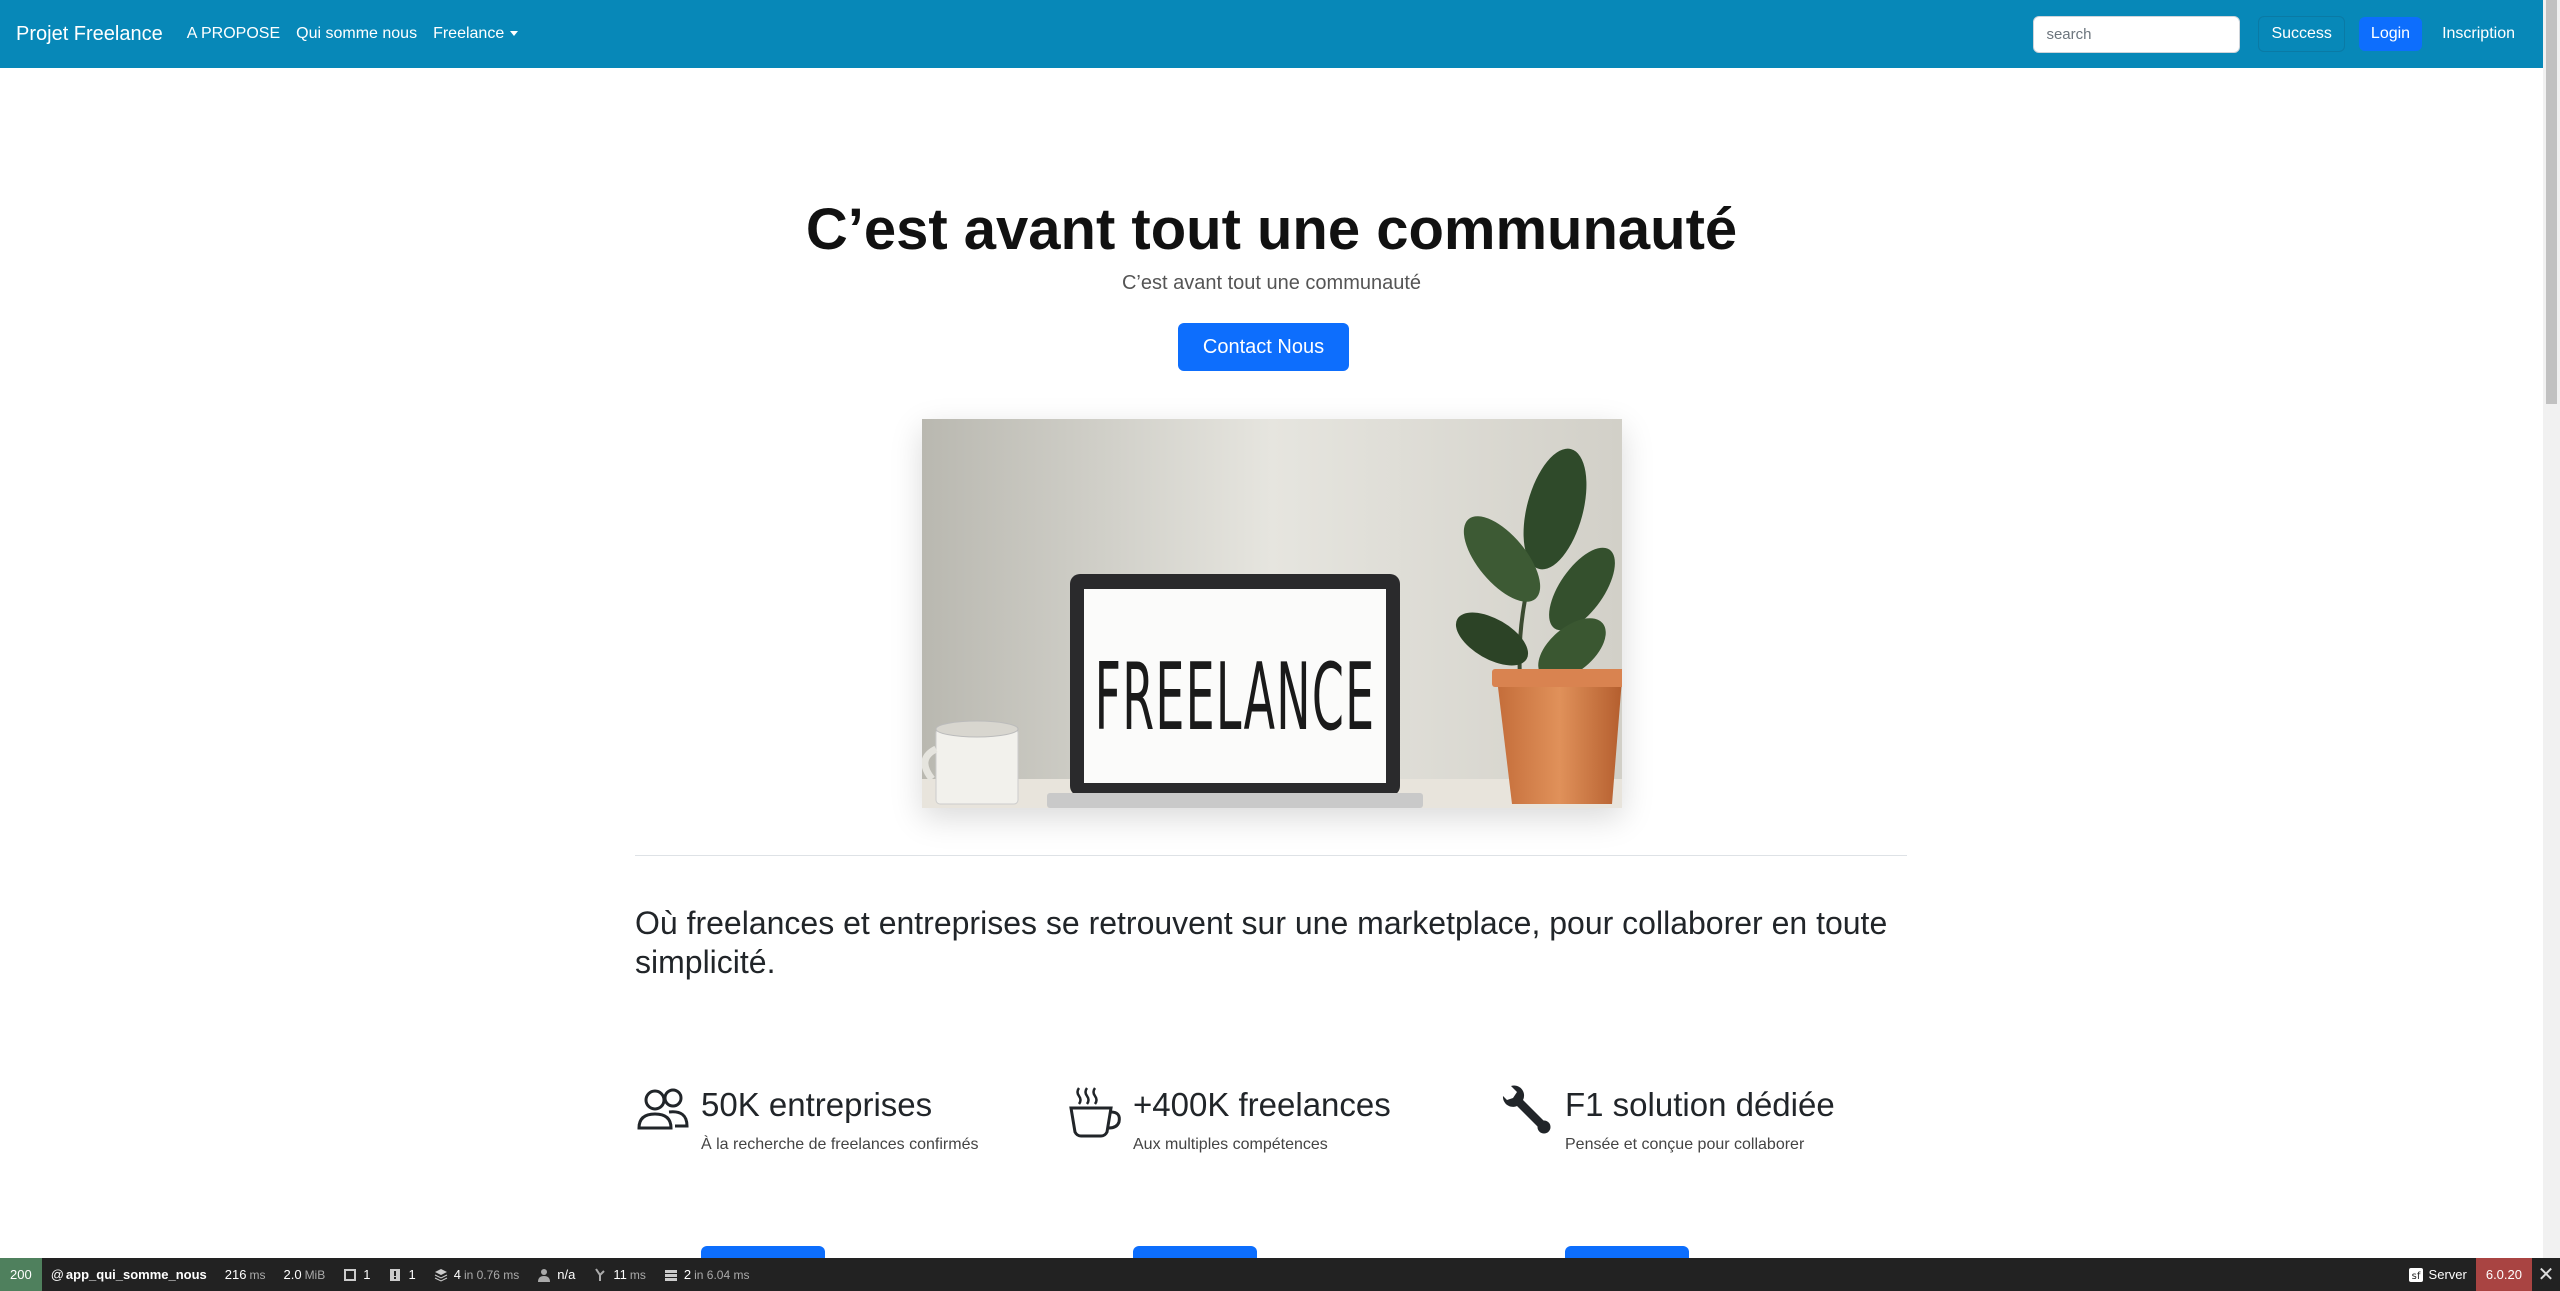 This screenshot has height=1291, width=2560. Describe the element at coordinates (469, 33) in the screenshot. I see `nav-dropdown-label: Freelance` at that location.